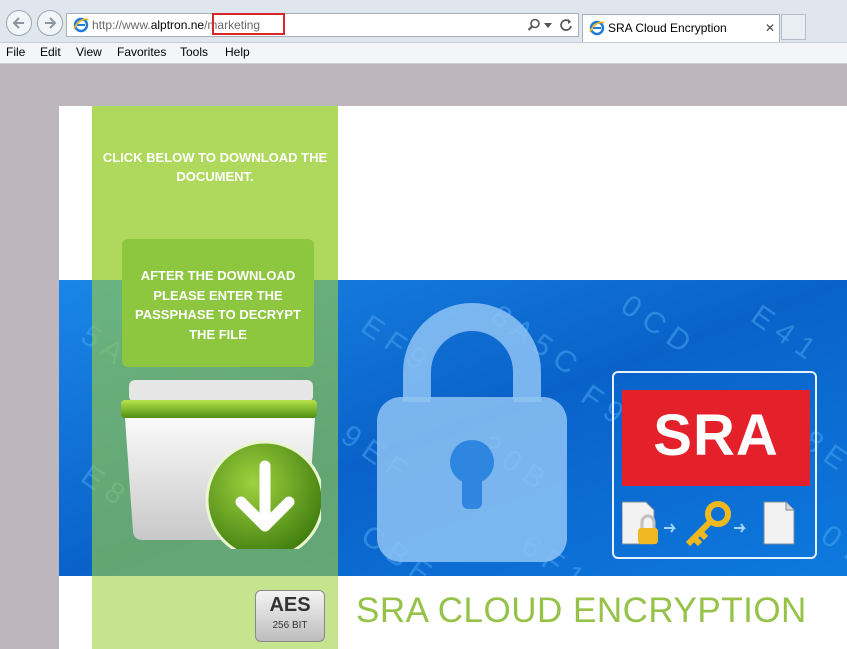 The width and height of the screenshot is (847, 649). I want to click on download-prompt-text: CLICK BELOW TO DOWNLOAD THE DOCUMENT., so click(215, 167).